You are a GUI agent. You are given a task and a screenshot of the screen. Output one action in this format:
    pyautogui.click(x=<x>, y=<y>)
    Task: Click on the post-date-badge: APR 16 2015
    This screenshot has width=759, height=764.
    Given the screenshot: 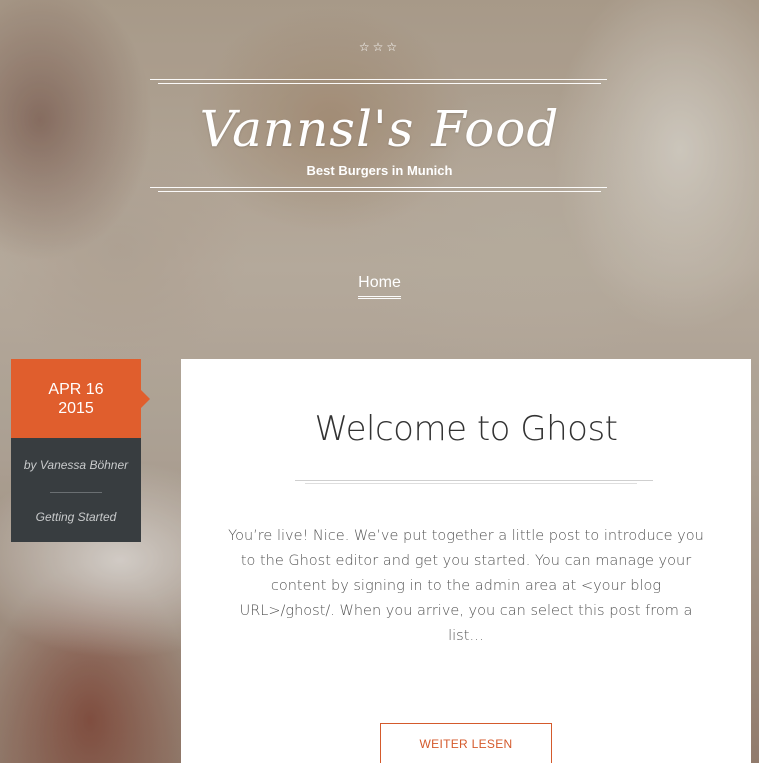 What is the action you would take?
    pyautogui.click(x=80, y=398)
    